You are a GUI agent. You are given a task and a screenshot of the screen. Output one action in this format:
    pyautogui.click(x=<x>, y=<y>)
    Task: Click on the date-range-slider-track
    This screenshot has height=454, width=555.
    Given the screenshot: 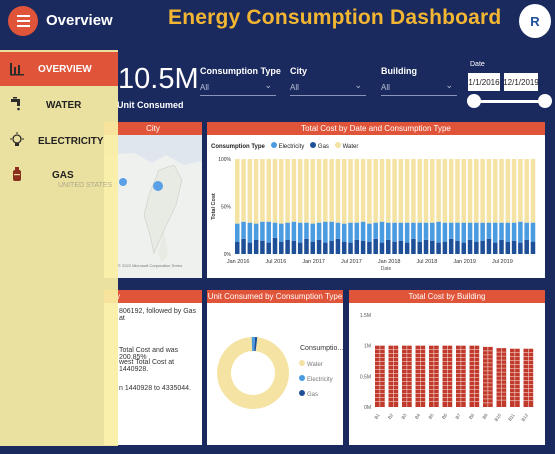 What is the action you would take?
    pyautogui.click(x=509, y=101)
    